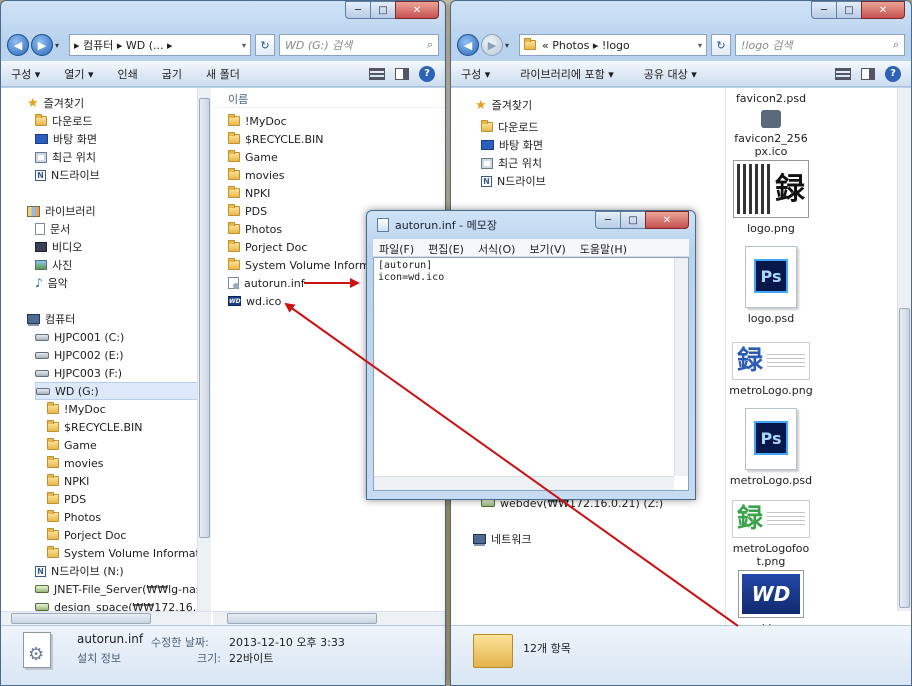  What do you see at coordinates (74, 517) in the screenshot?
I see `nav-item: Photos` at bounding box center [74, 517].